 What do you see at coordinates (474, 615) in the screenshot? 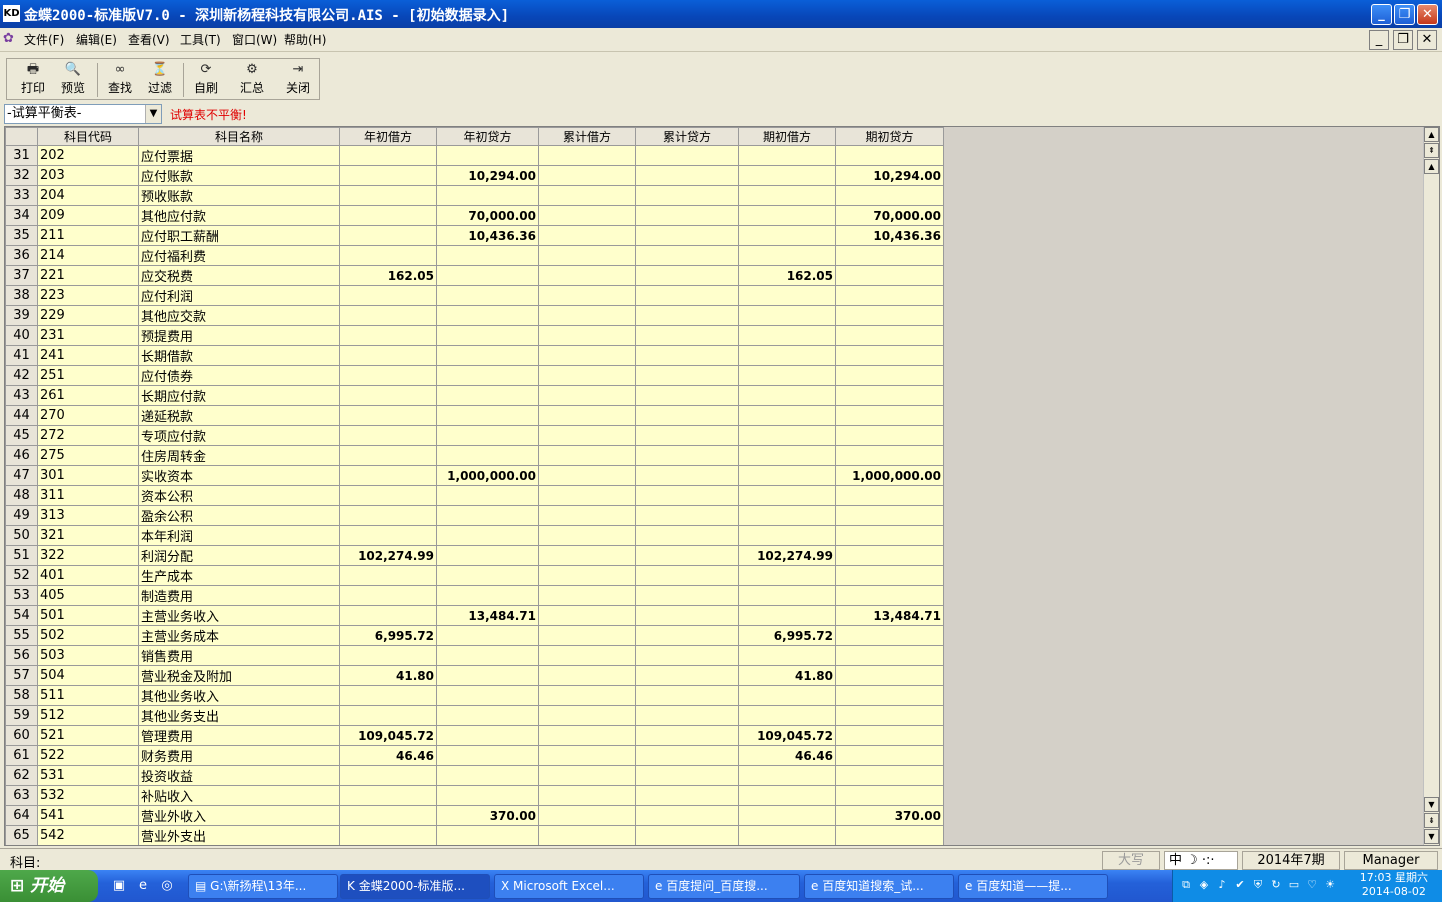
I see `table-row: 54 501 主营业务收入 13,484.71 13,484.71` at bounding box center [474, 615].